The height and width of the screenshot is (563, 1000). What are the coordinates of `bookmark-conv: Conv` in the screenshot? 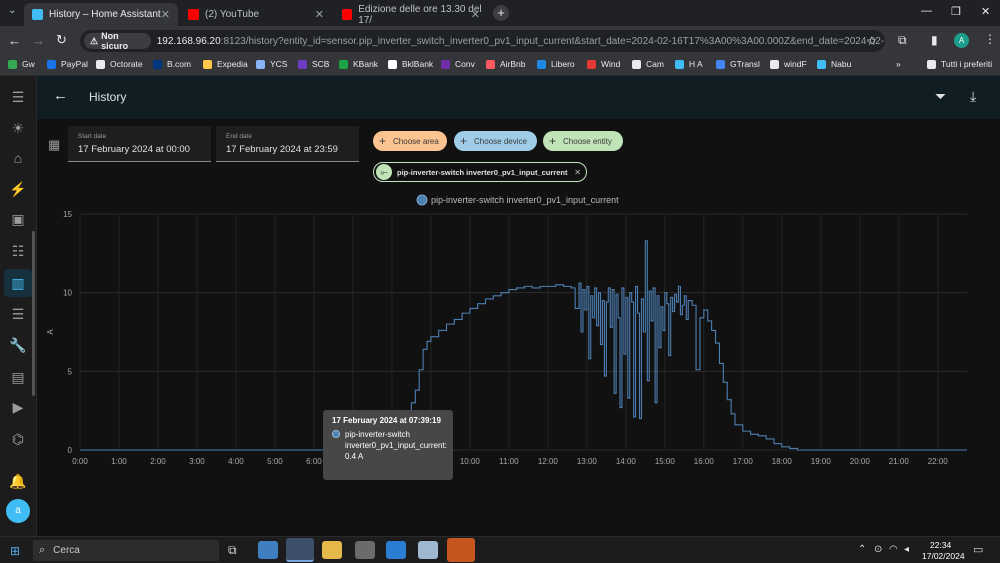 It's located at (458, 64).